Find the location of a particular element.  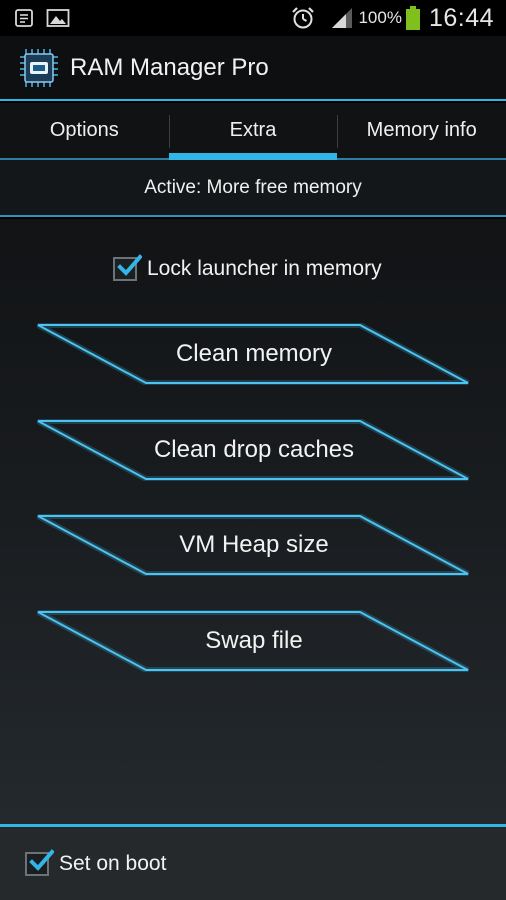

clean-memory-label: Clean memory is located at coordinates (254, 353).